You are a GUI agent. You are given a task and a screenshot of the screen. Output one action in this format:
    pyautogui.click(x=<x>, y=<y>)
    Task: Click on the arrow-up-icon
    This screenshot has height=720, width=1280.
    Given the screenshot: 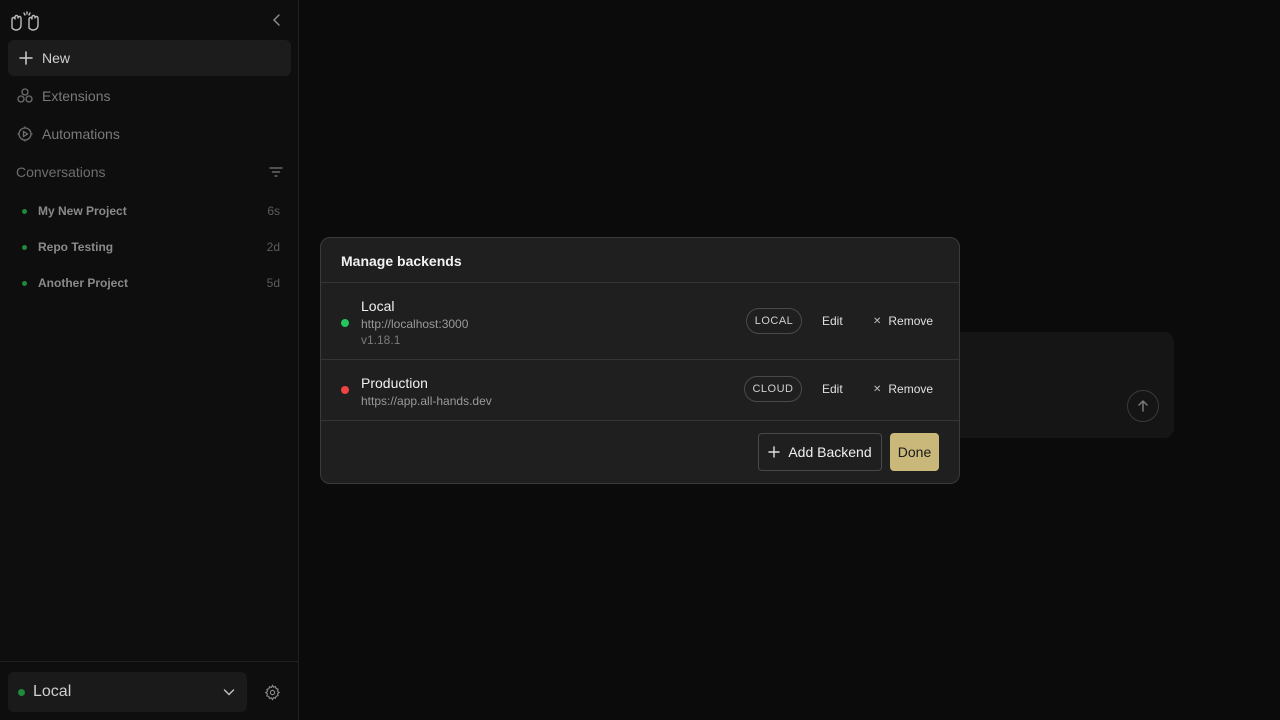 What is the action you would take?
    pyautogui.click(x=1143, y=405)
    